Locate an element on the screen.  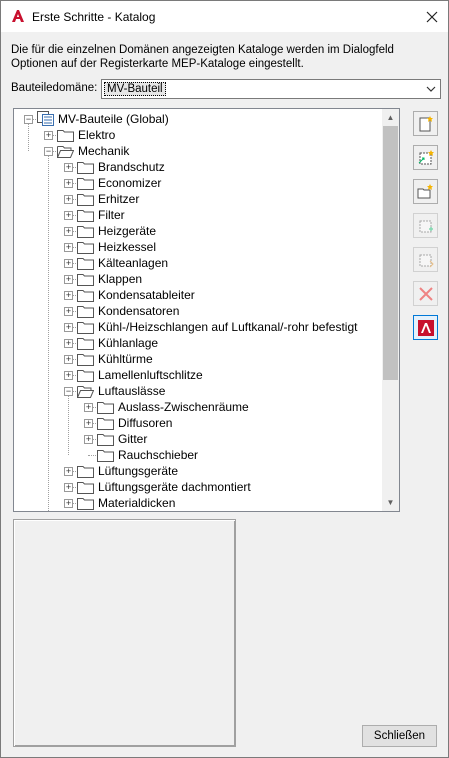
tree-node: + Filter is located at coordinates (198, 215).